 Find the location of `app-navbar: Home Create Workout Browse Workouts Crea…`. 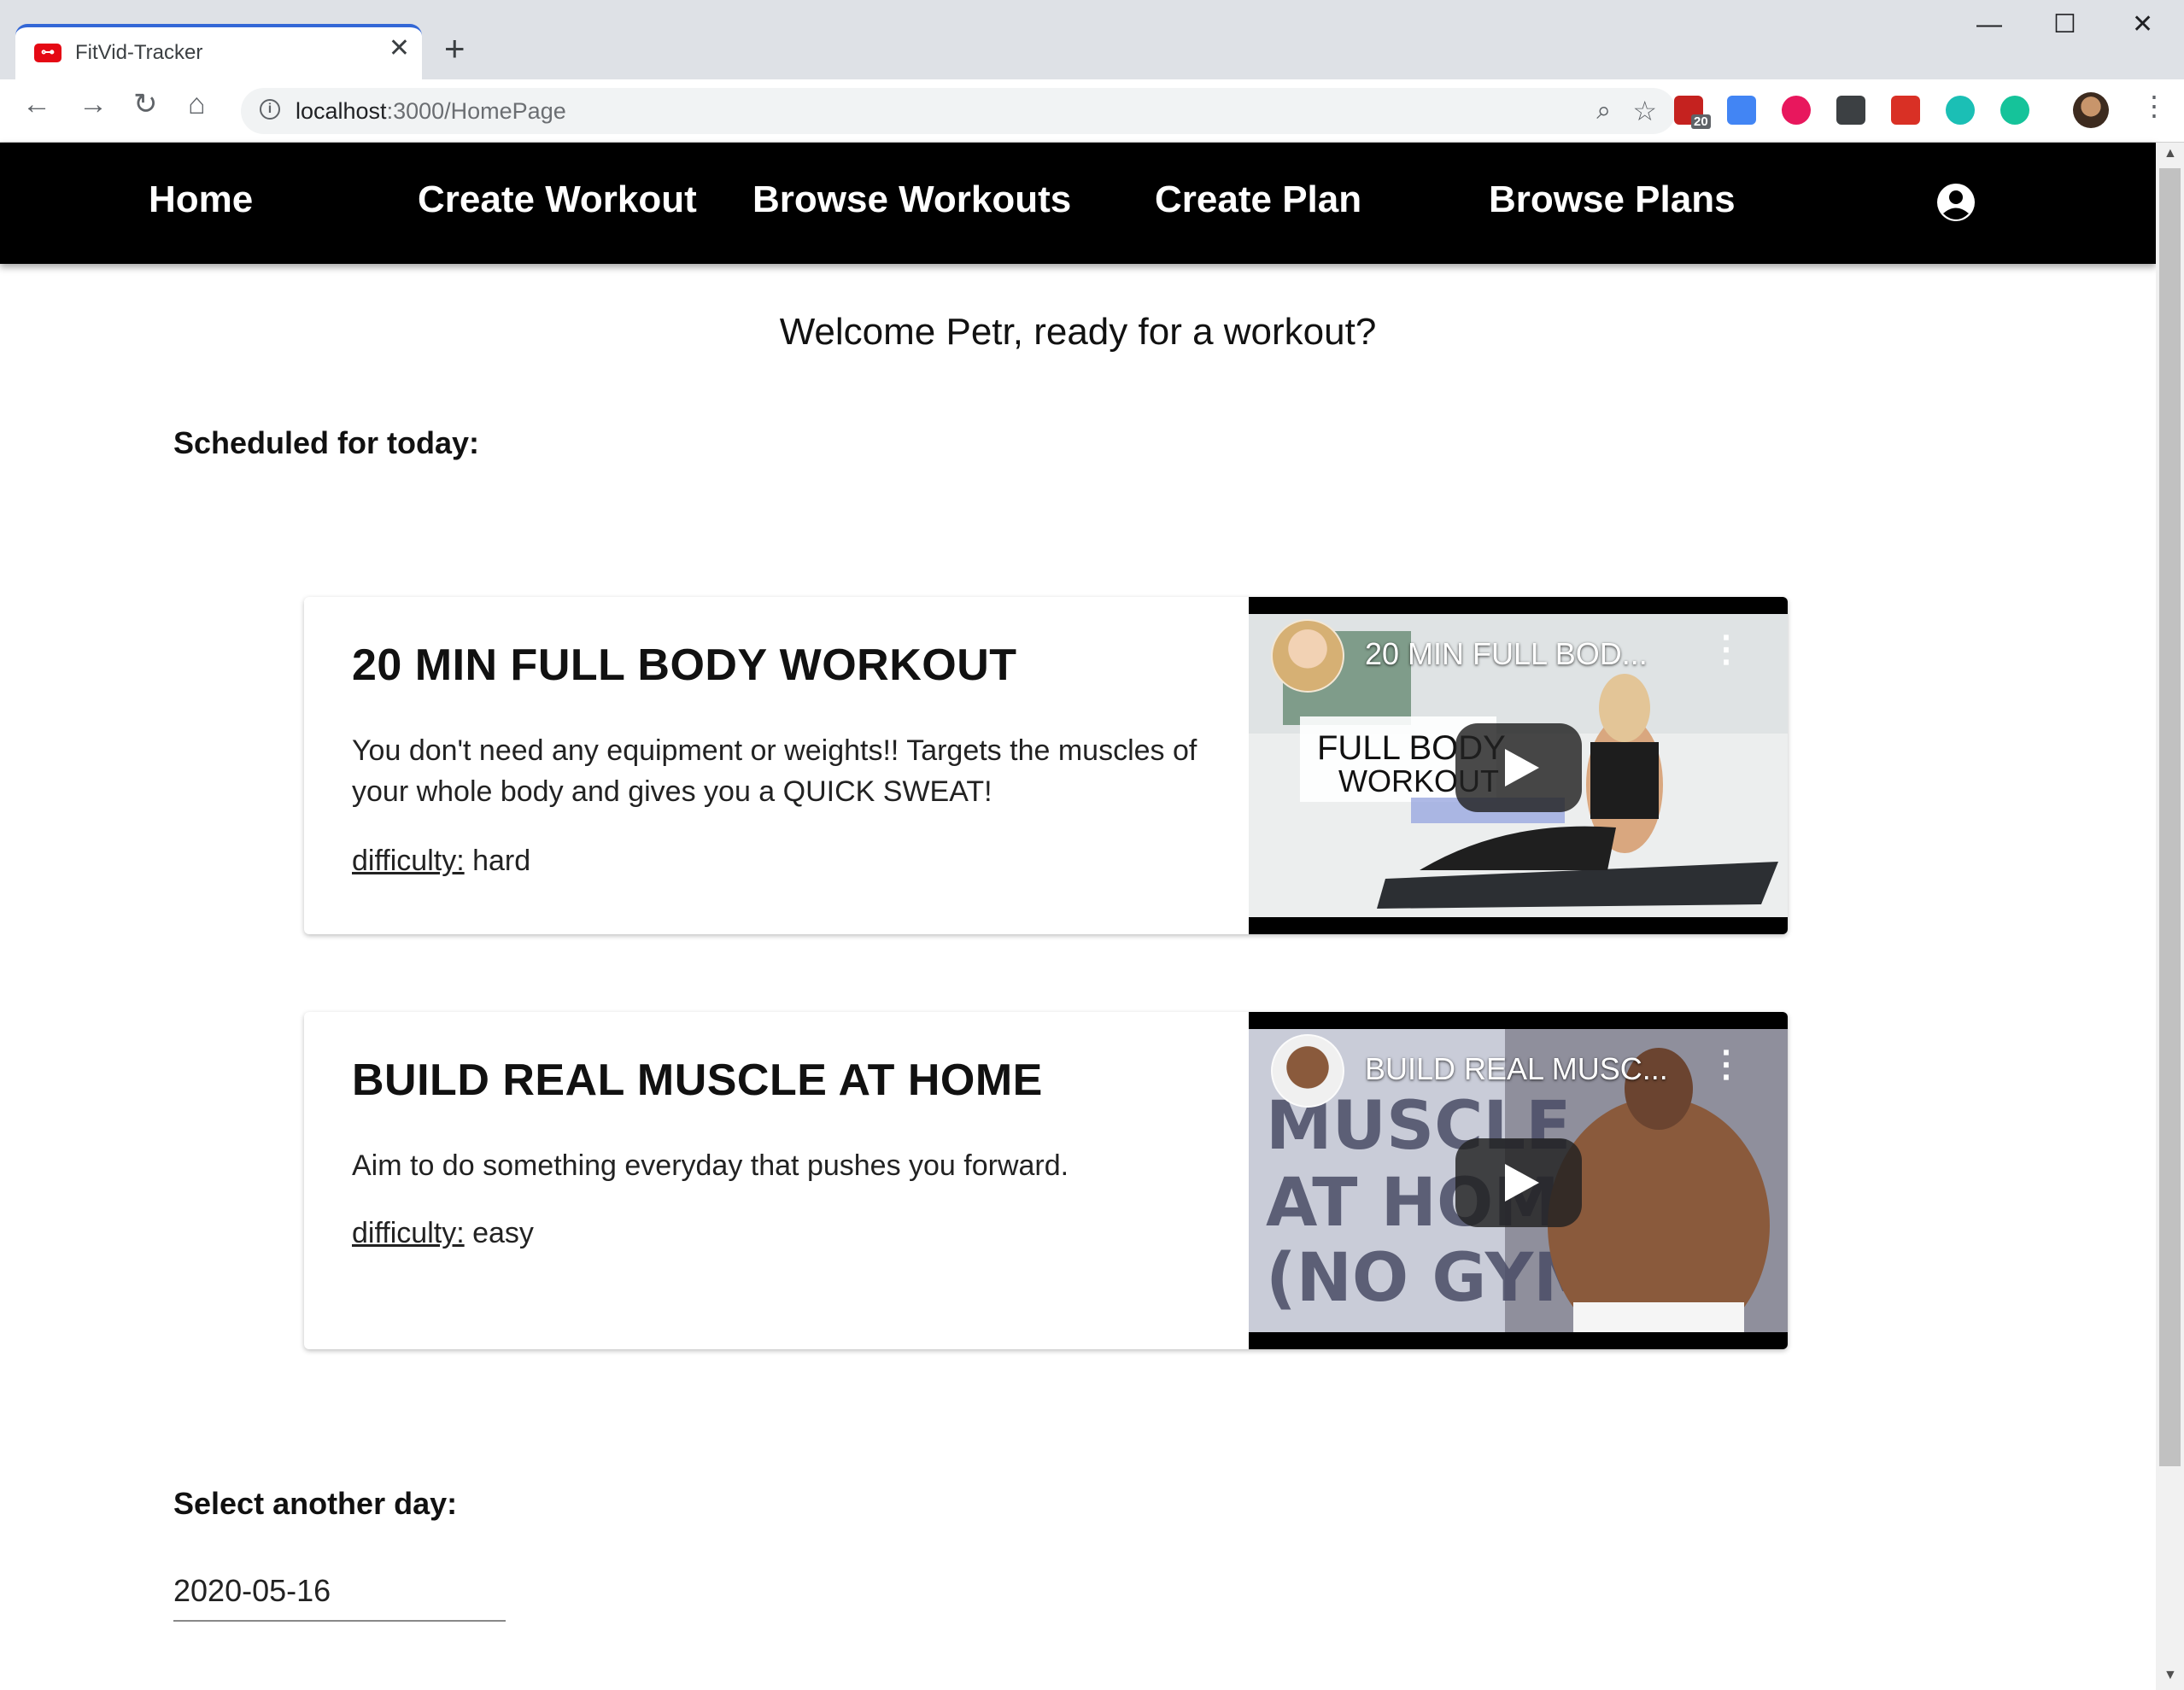

app-navbar: Home Create Workout Browse Workouts Crea… is located at coordinates (1078, 203).